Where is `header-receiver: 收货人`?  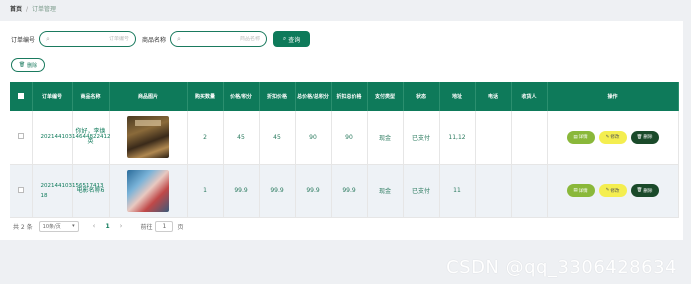
header-receiver: 收货人 is located at coordinates (529, 96).